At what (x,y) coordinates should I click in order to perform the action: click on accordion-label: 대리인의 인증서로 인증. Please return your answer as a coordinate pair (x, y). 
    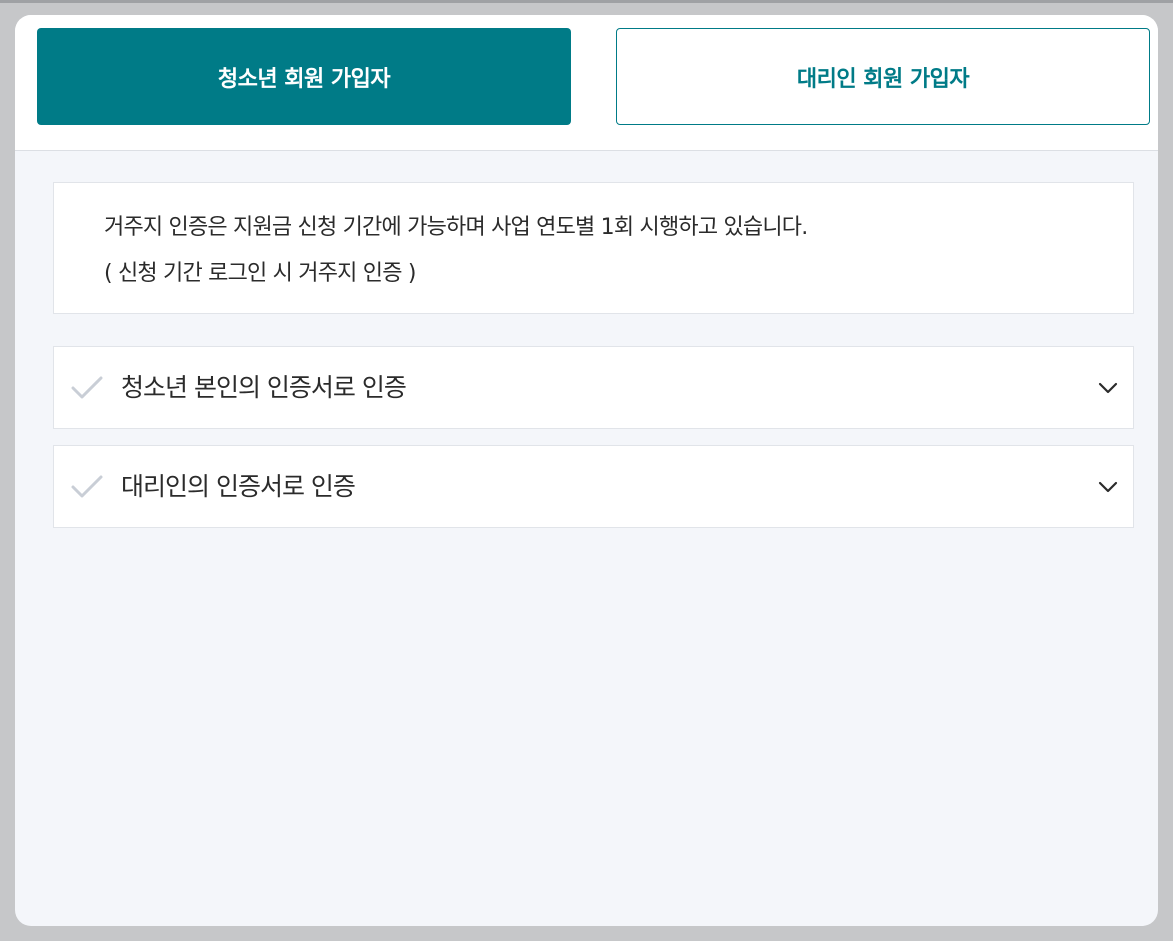
    Looking at the image, I should click on (238, 486).